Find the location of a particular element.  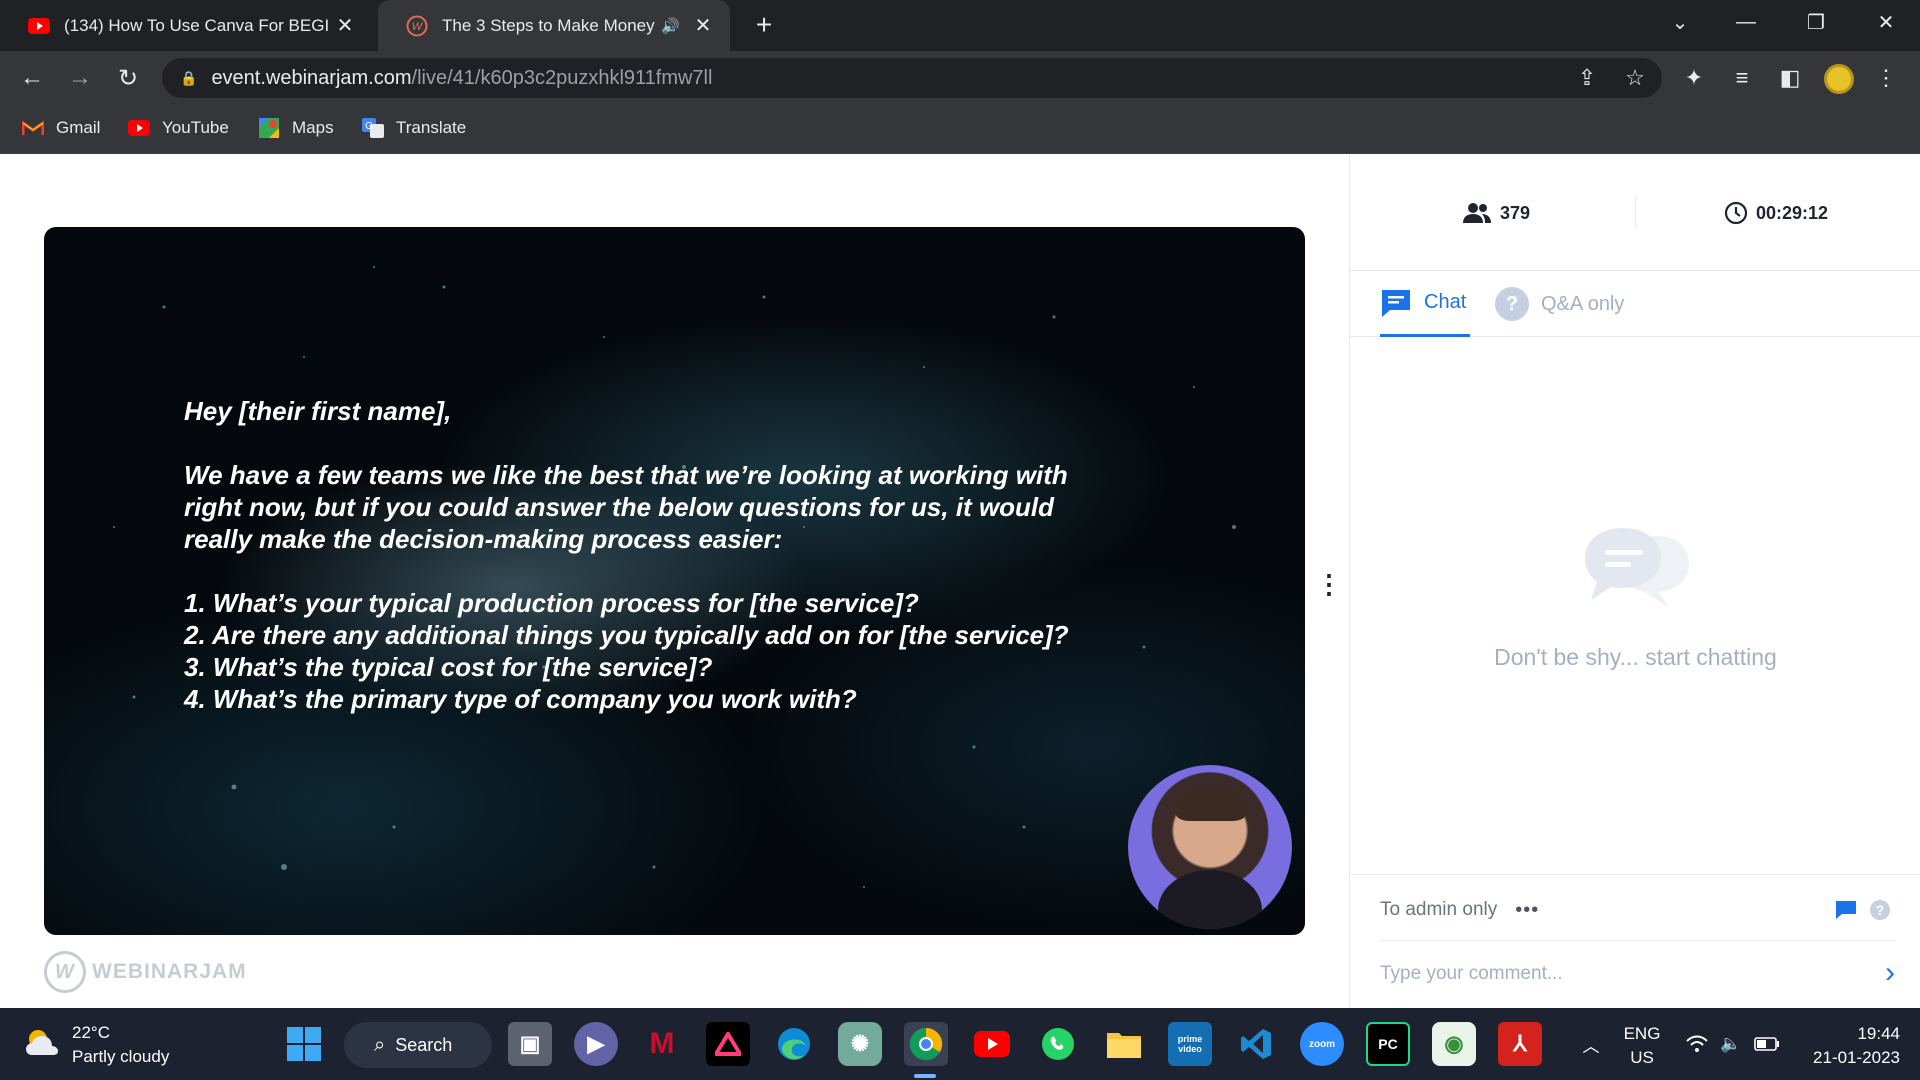

clock-time: 19:44 is located at coordinates (1878, 1033).